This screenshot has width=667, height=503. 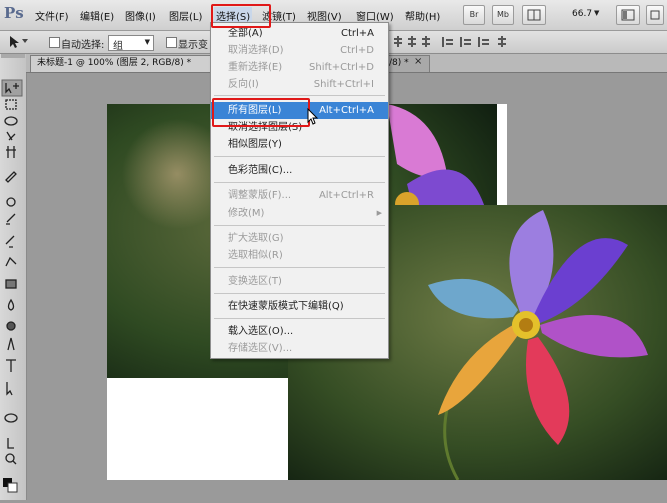 What do you see at coordinates (299, 50) in the screenshot?
I see `menu-item-deselect: 取消选择(D) Ctrl+D` at bounding box center [299, 50].